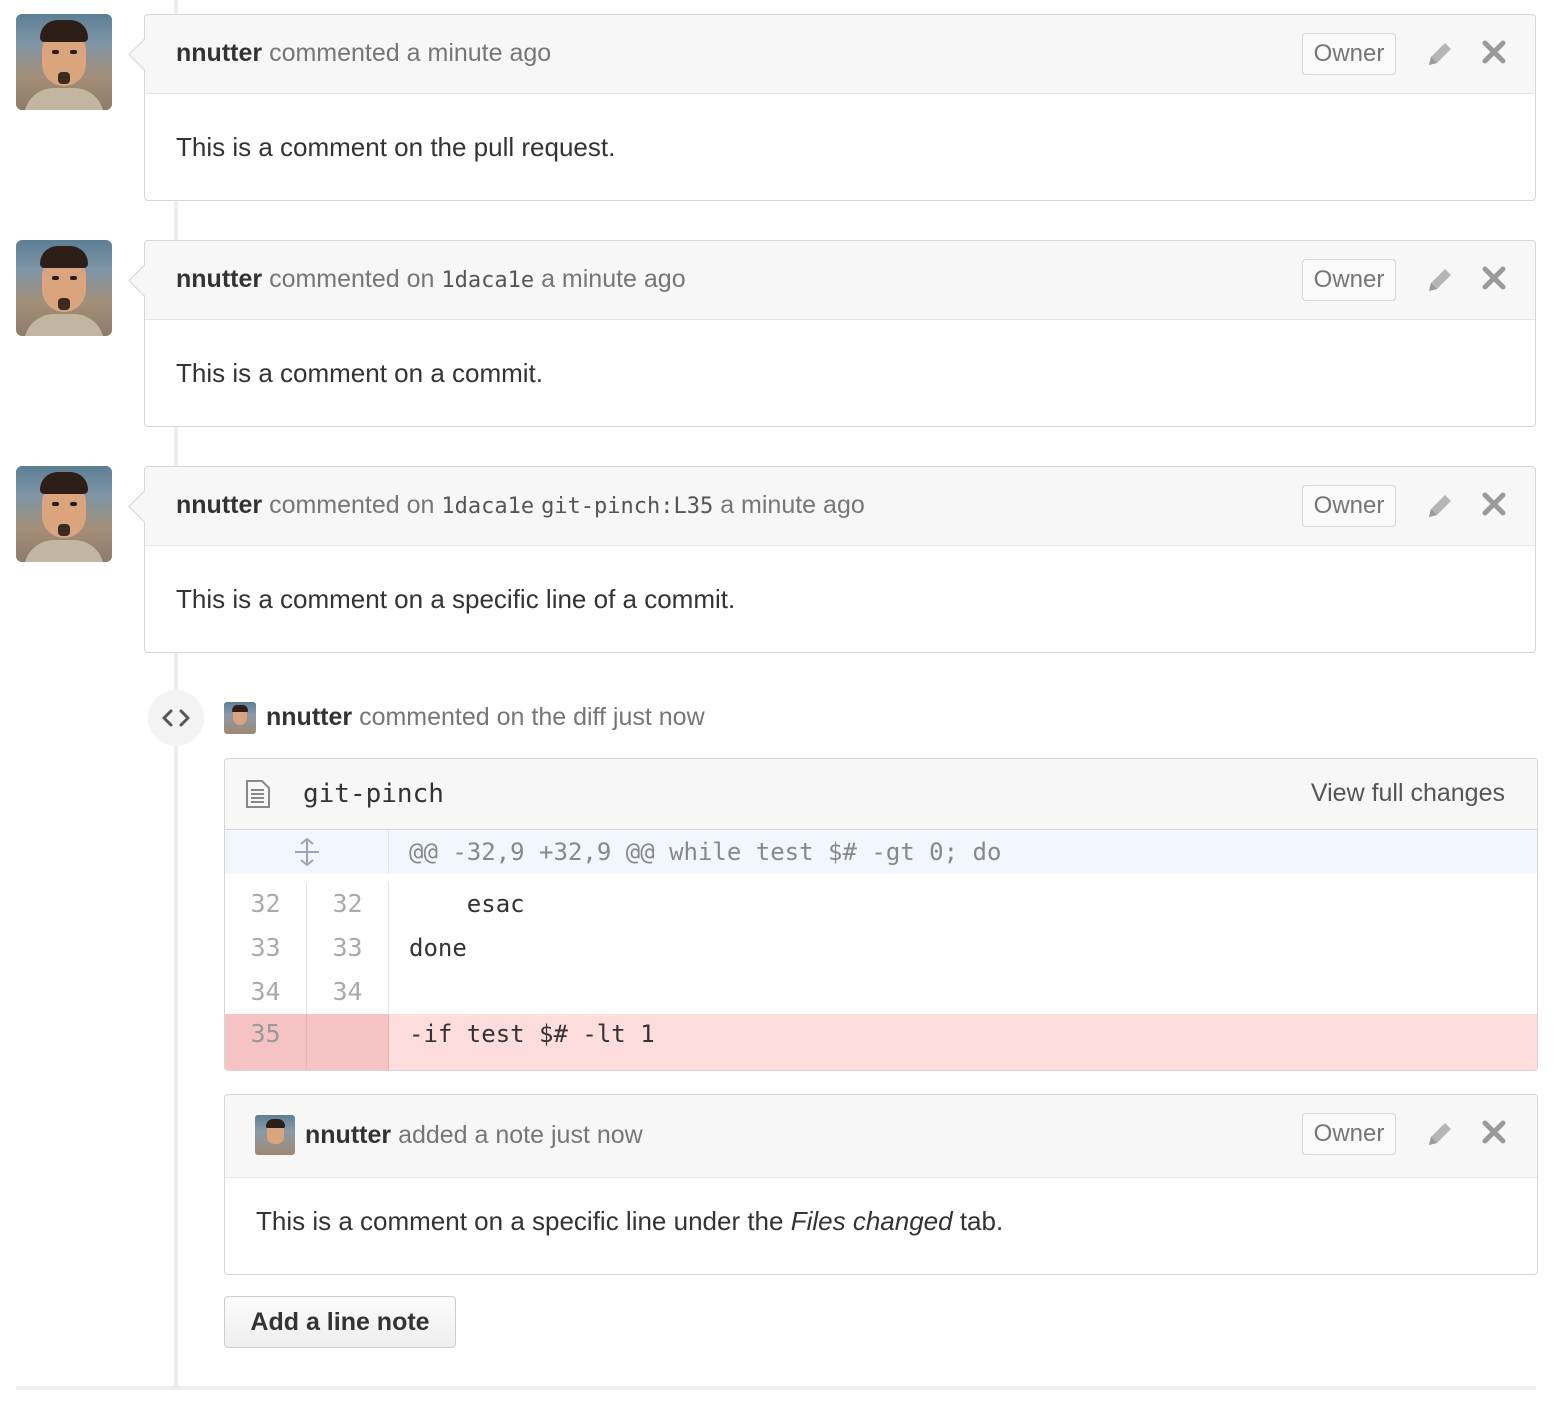 This screenshot has height=1406, width=1554. I want to click on file-text-icon, so click(258, 796).